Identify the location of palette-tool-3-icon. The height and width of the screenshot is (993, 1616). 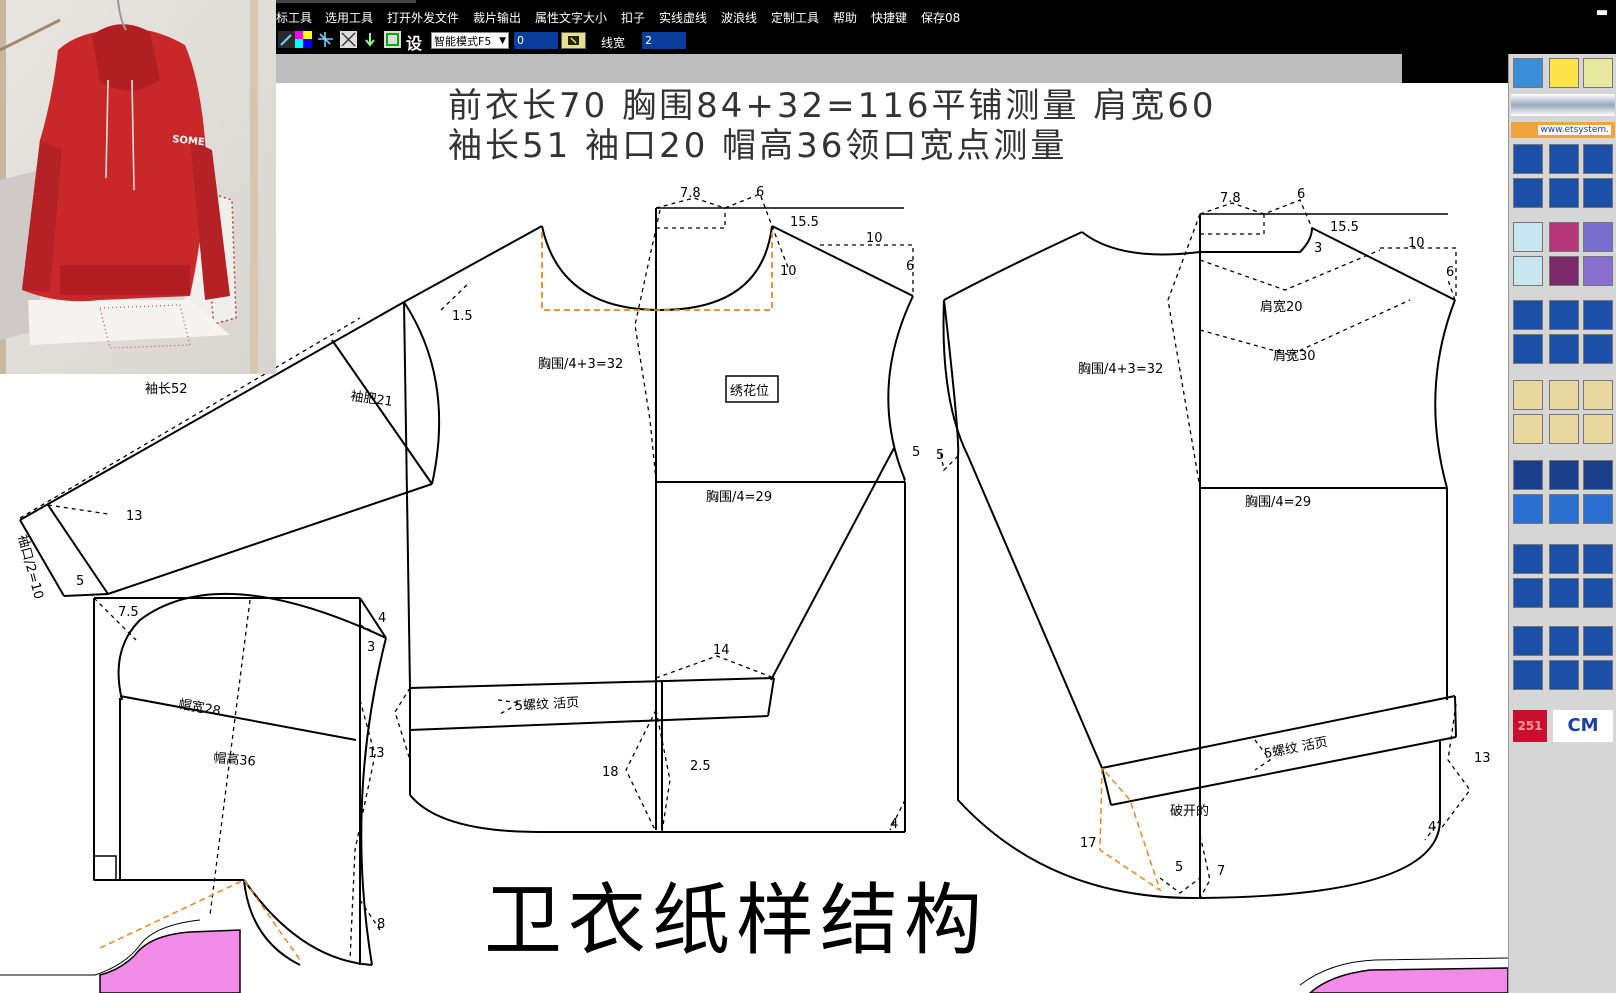
(1598, 159).